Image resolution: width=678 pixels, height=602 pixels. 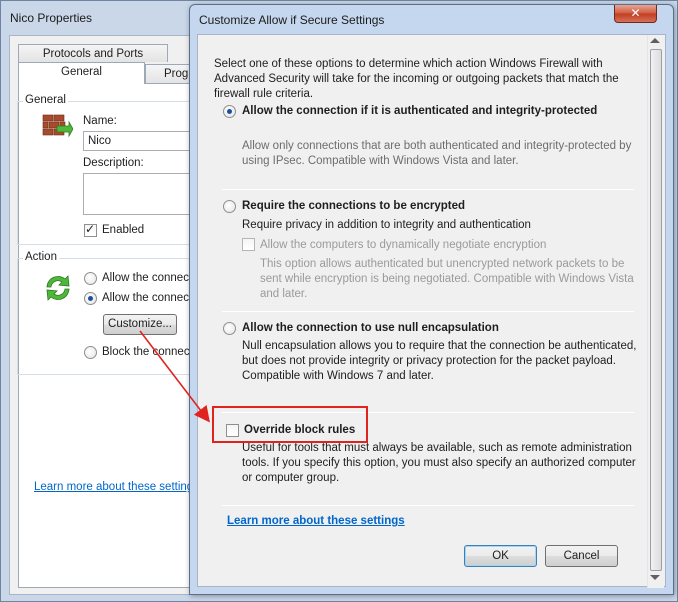 I want to click on option-encrypted-radio, so click(x=229, y=206).